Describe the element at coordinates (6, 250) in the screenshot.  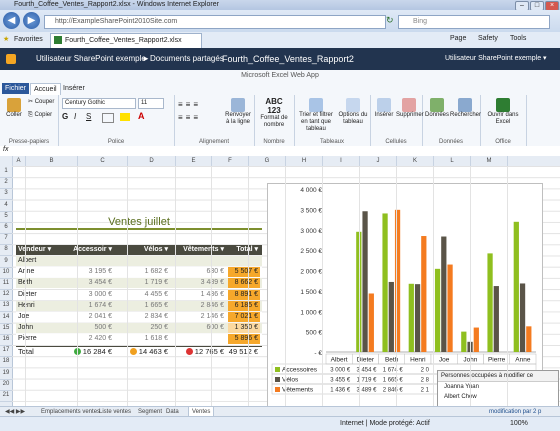
I see `row-header-8: 8` at that location.